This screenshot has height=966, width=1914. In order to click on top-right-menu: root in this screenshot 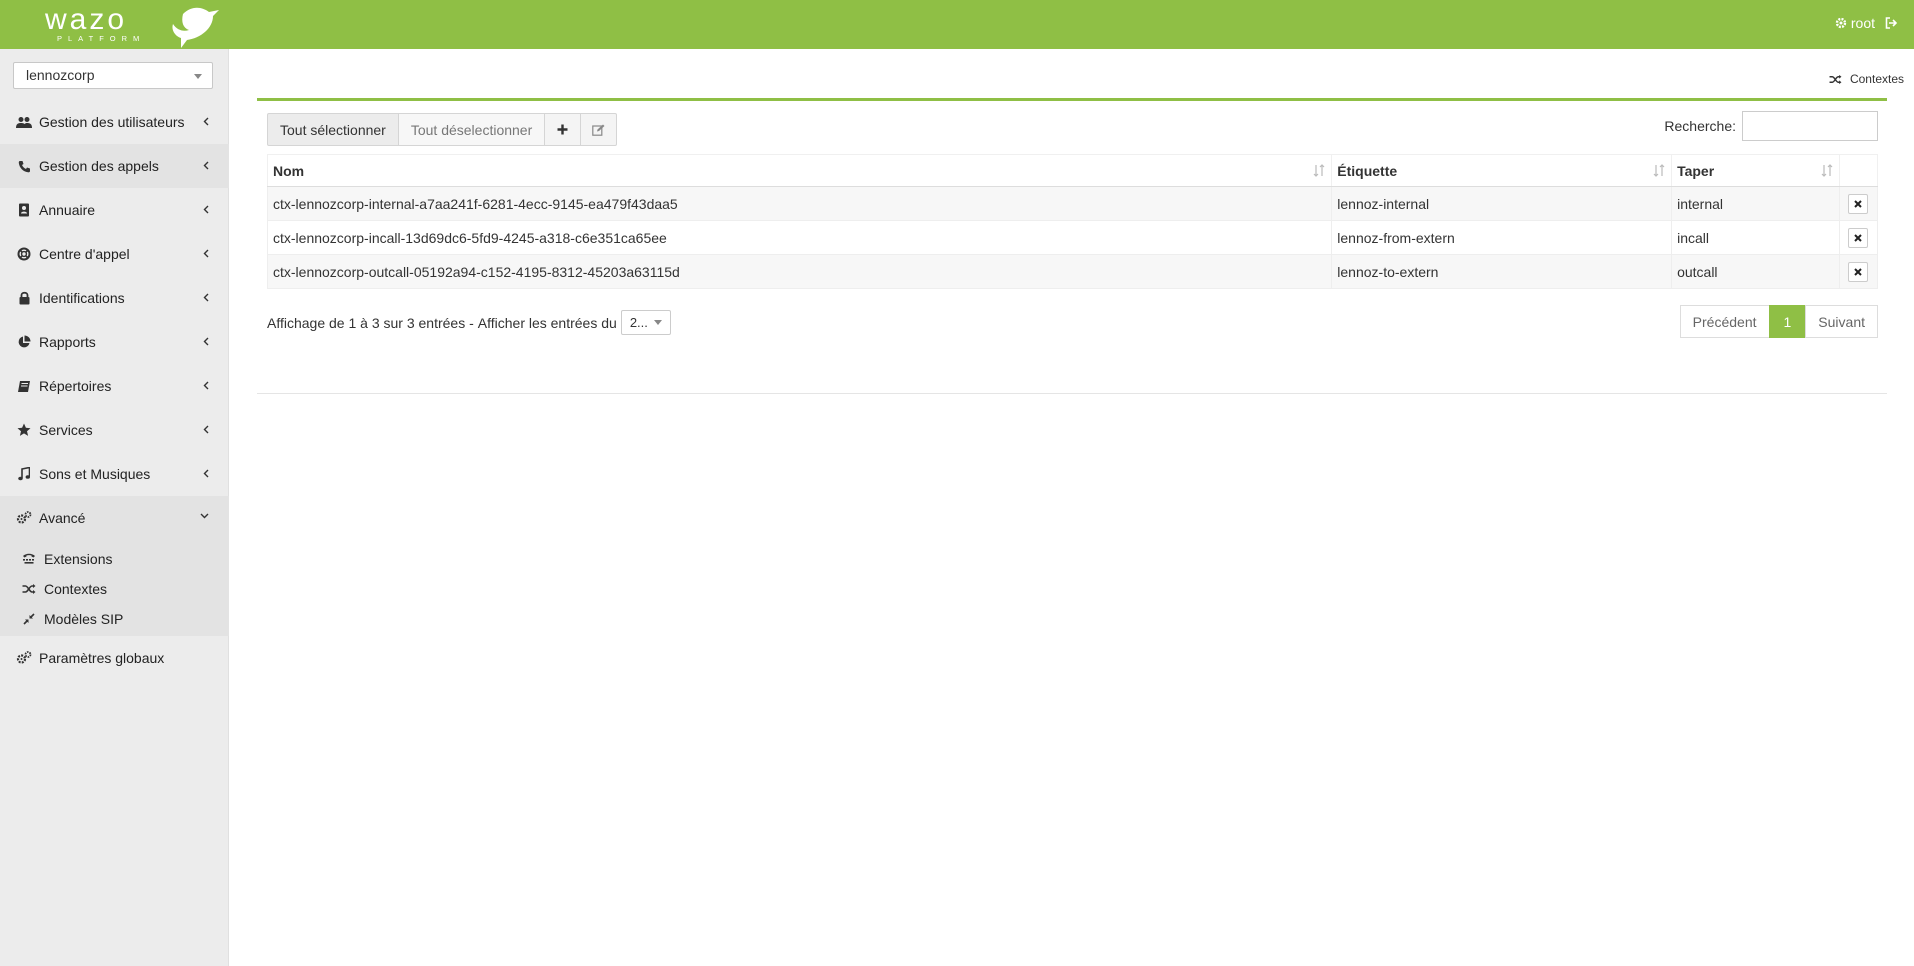, I will do `click(1866, 23)`.